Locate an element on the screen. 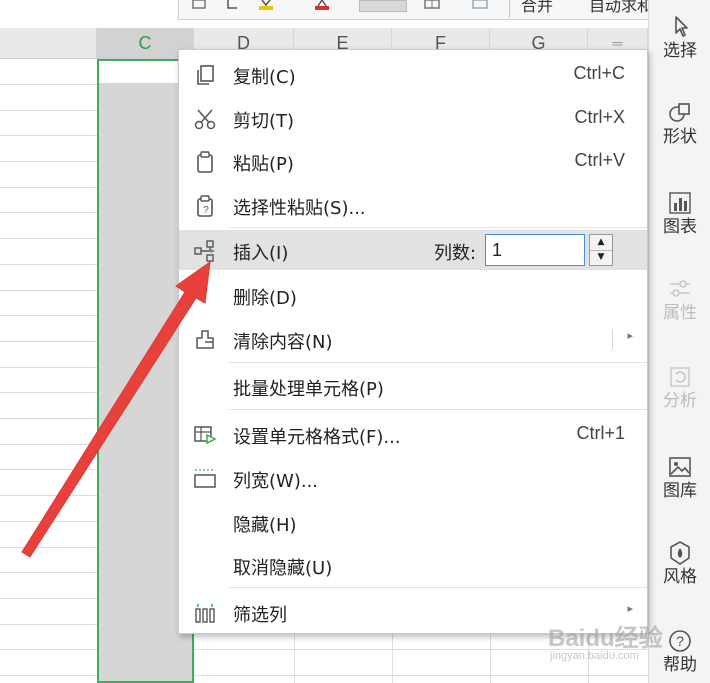 The width and height of the screenshot is (710, 683). watermark-sub-text: jingyan.baidu.com is located at coordinates (594, 656).